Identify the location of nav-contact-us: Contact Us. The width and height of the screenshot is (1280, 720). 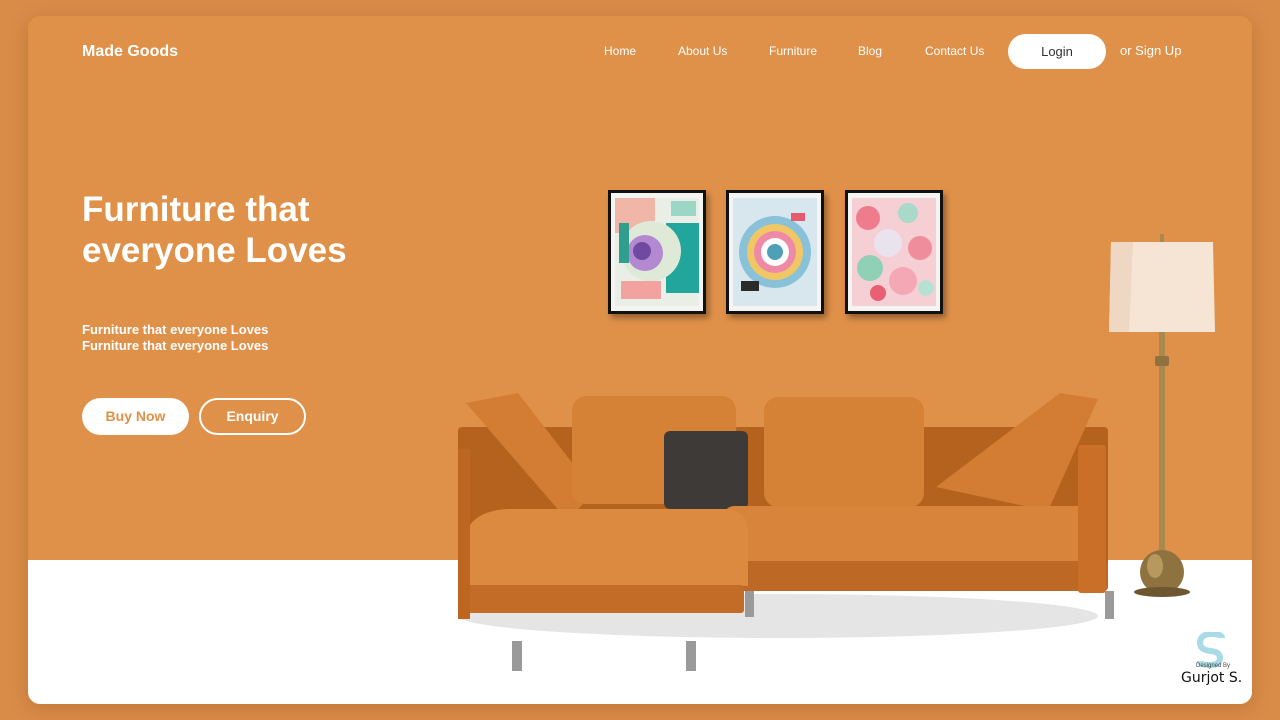
(954, 51).